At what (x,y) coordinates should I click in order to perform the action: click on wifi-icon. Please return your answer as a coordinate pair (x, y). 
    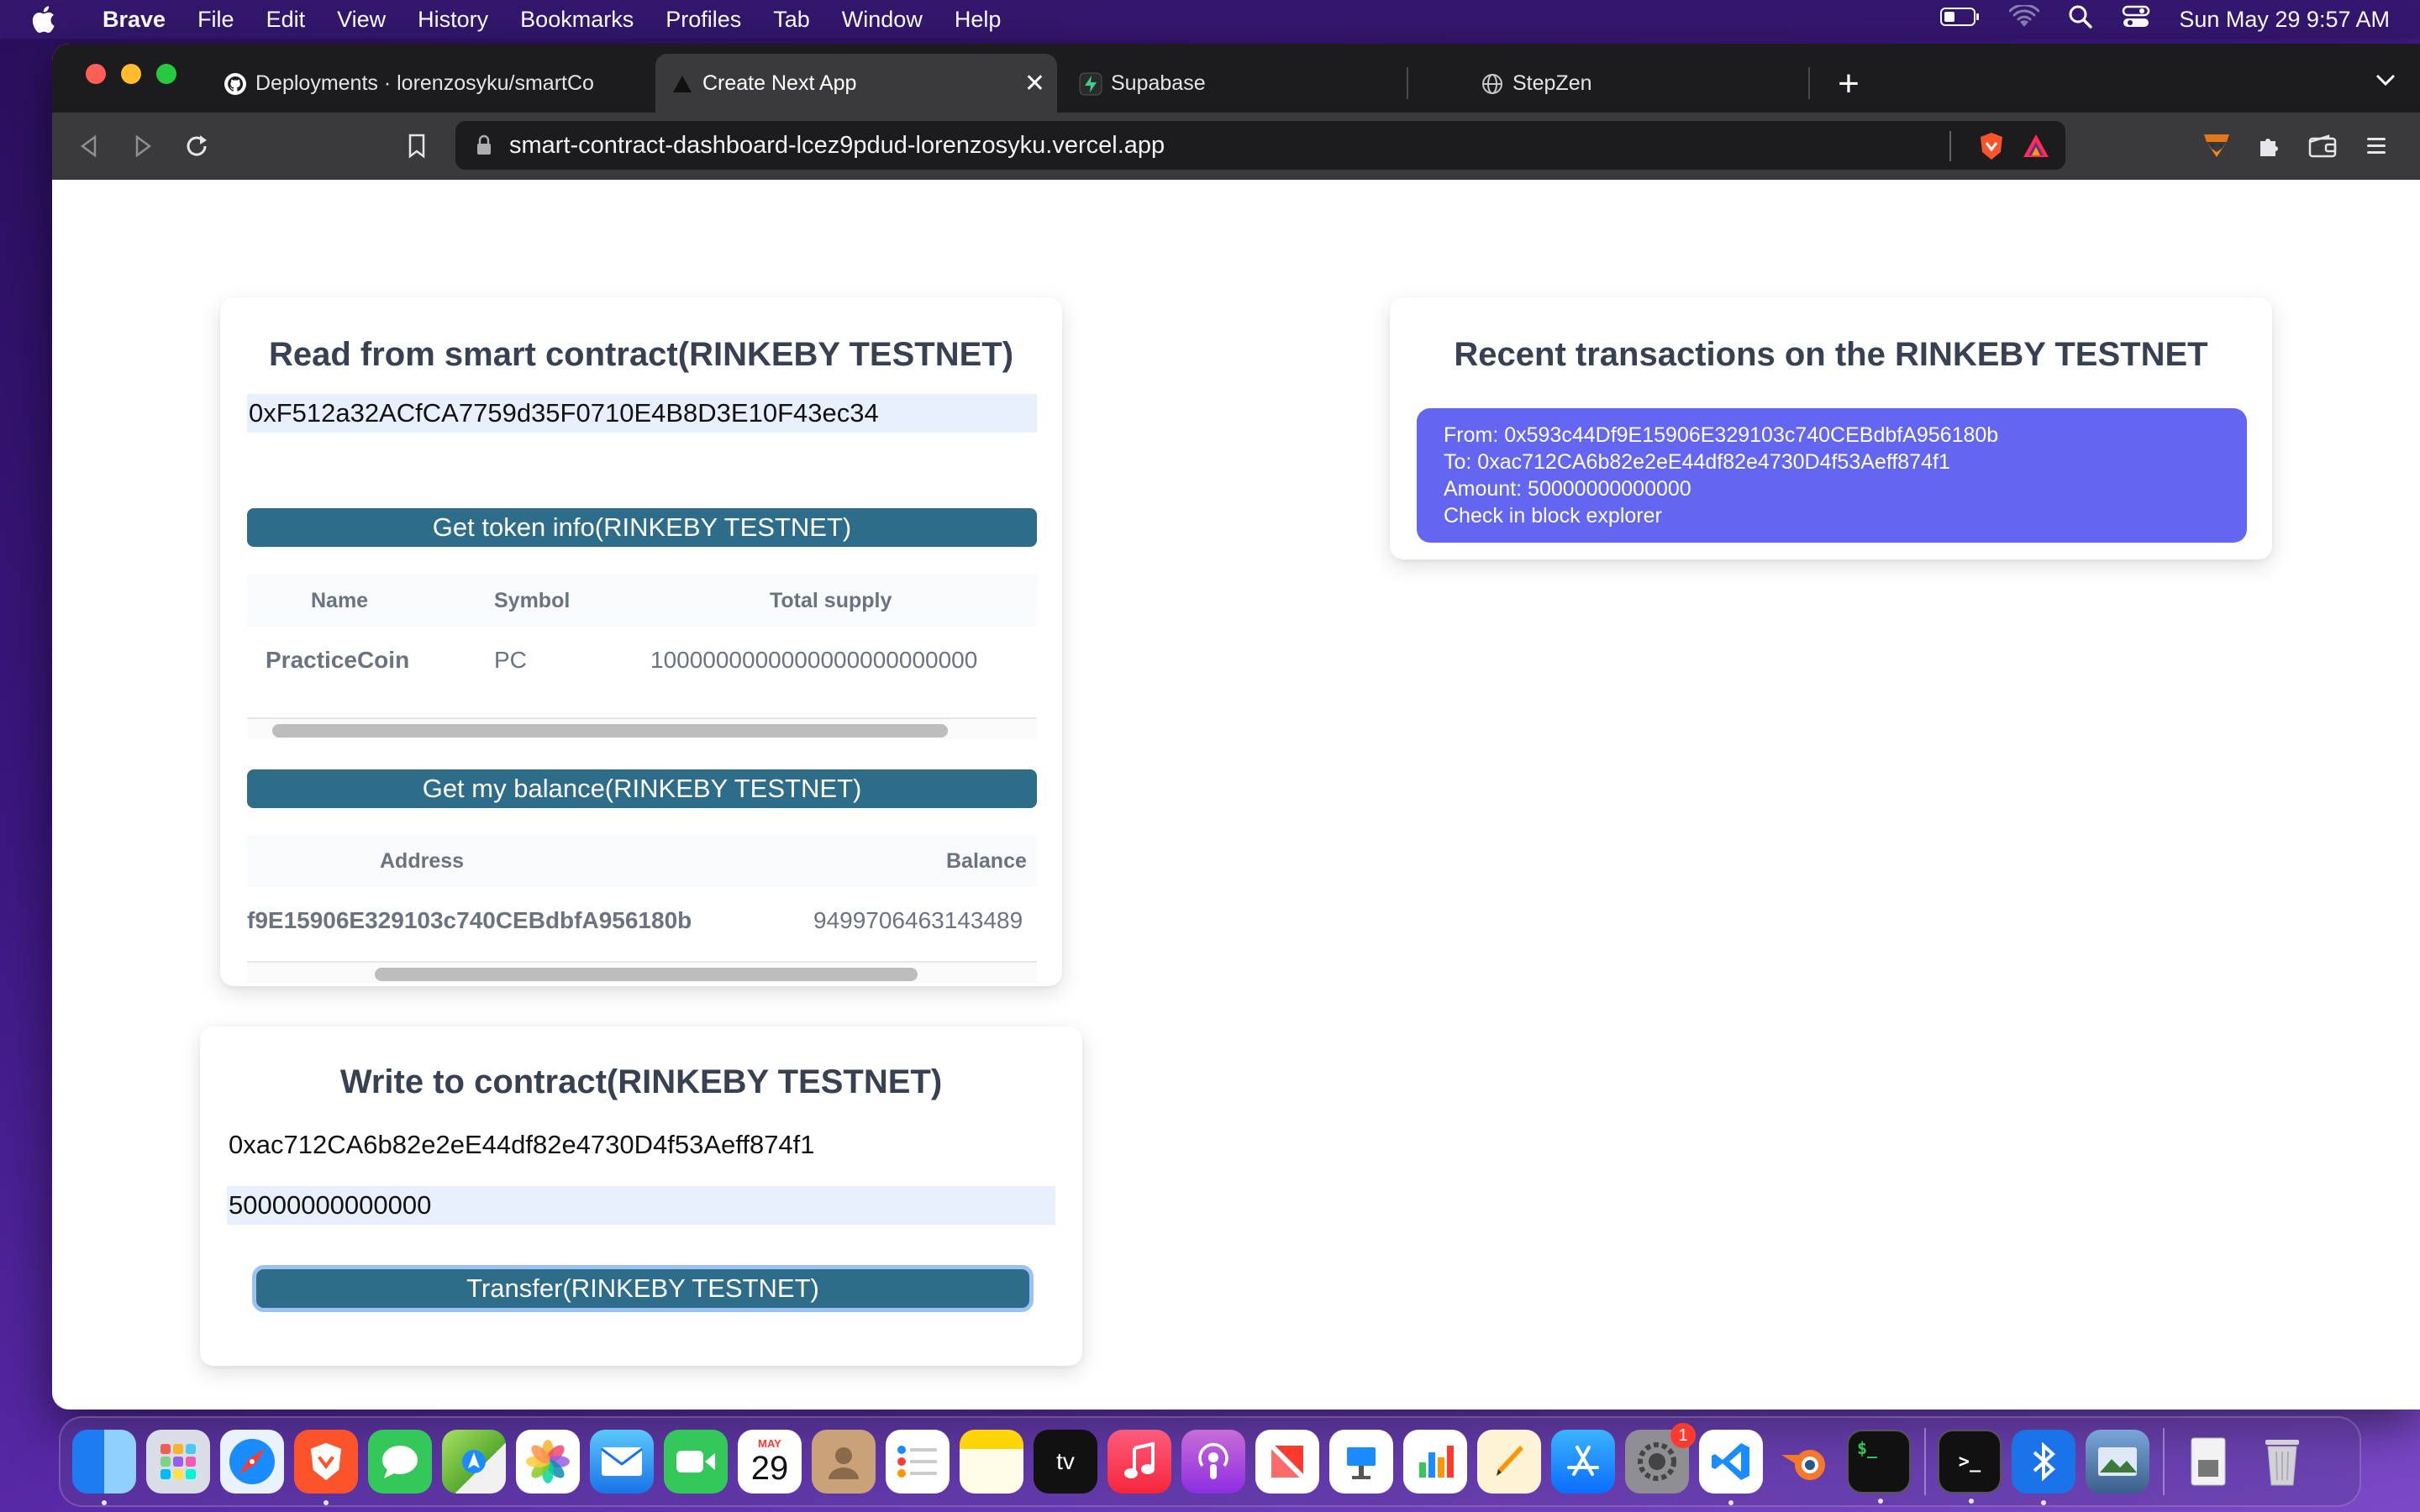
    Looking at the image, I should click on (2024, 18).